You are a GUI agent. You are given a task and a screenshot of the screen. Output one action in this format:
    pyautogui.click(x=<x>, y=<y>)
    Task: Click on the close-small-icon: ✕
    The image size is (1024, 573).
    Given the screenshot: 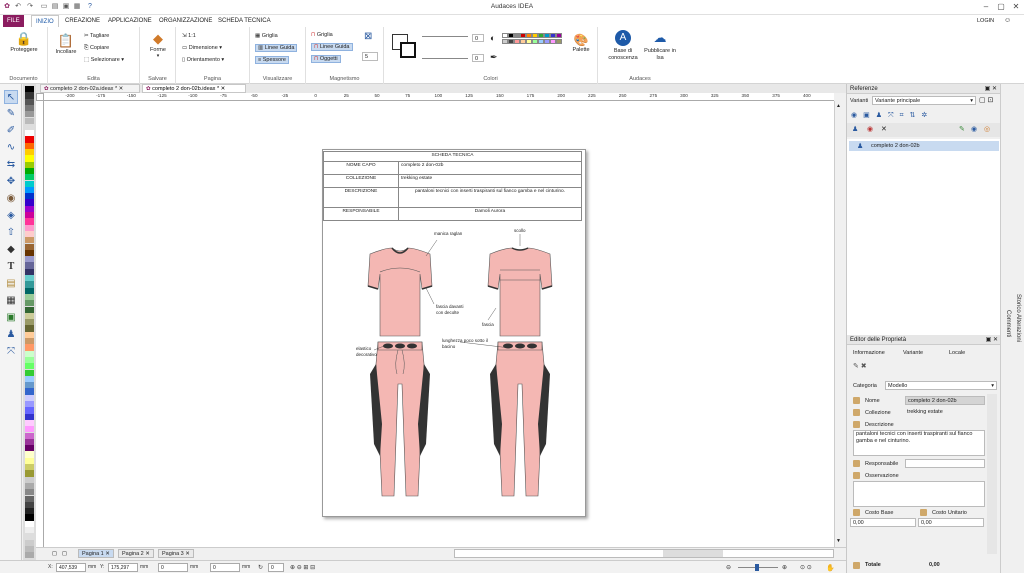 What is the action you would take?
    pyautogui.click(x=884, y=129)
    